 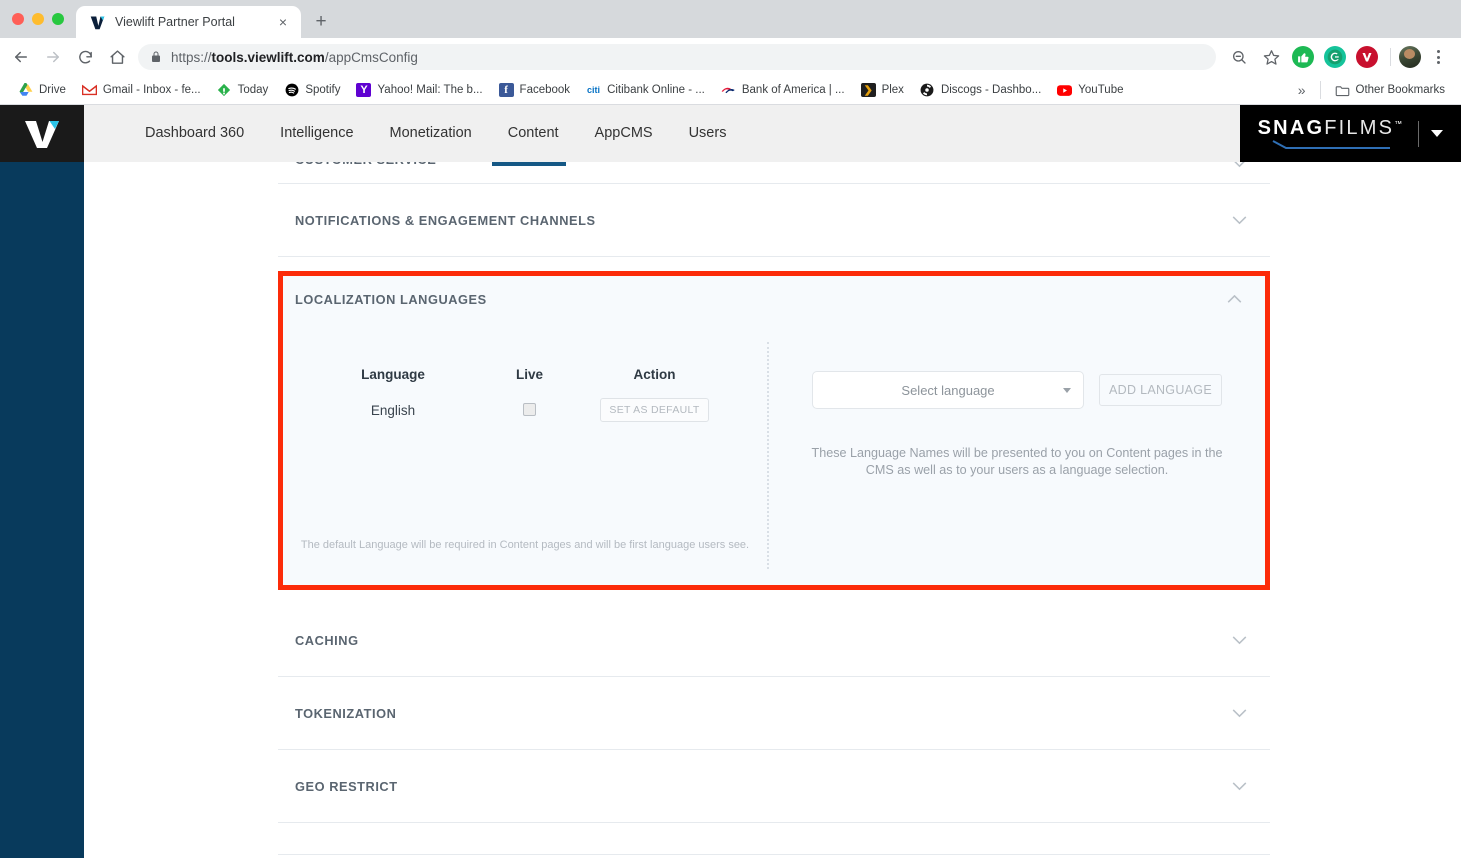 What do you see at coordinates (21, 57) in the screenshot?
I see `back-arrow-icon` at bounding box center [21, 57].